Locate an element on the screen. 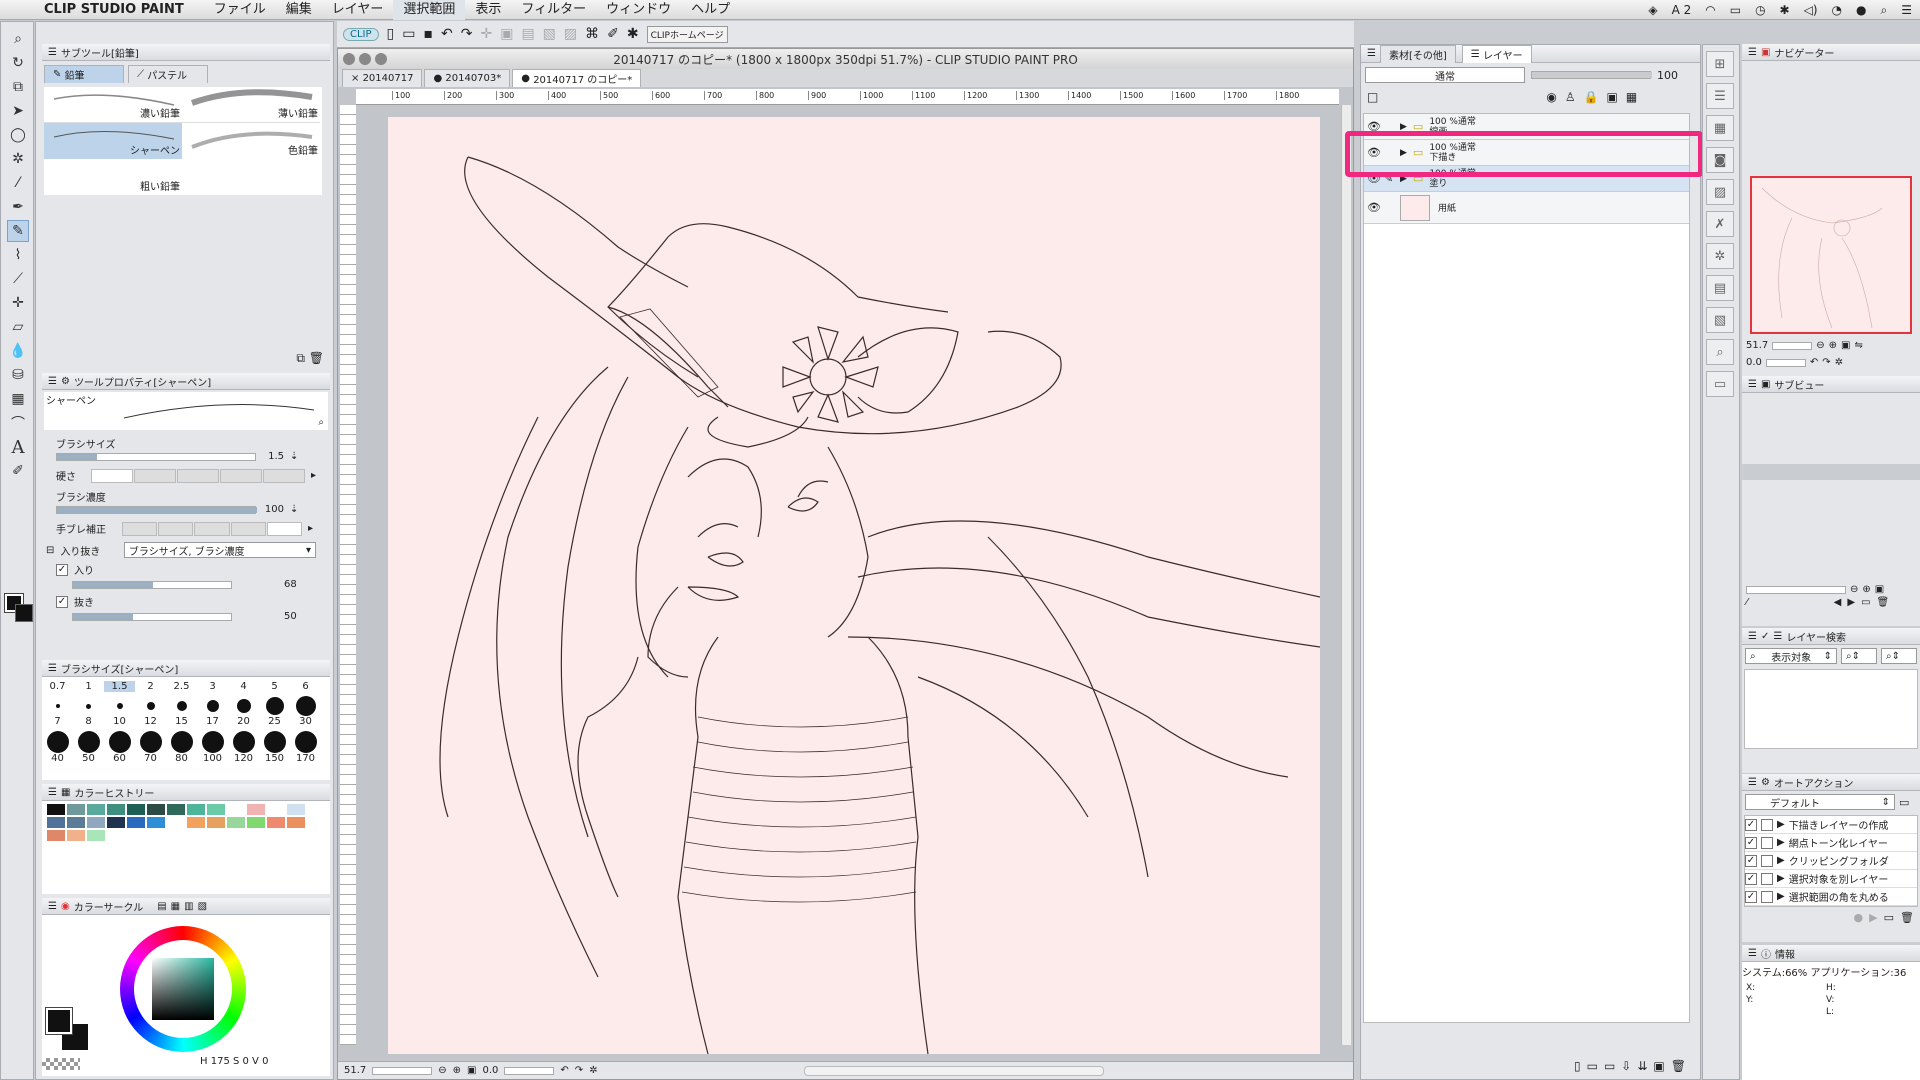  brush-size-cell: 6 is located at coordinates (305, 686).